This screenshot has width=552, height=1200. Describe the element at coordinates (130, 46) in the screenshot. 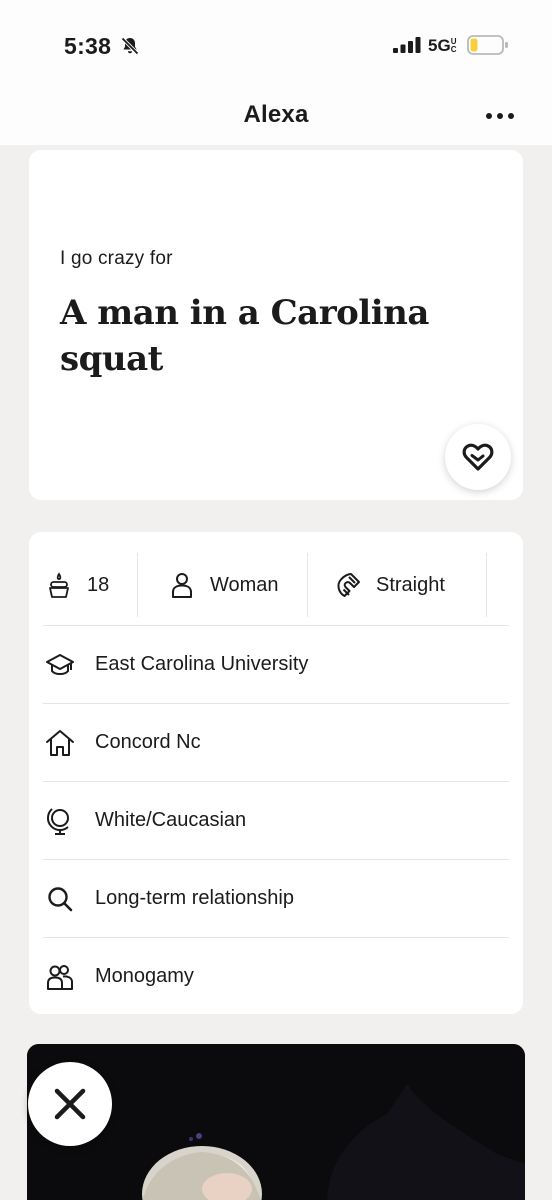

I see `bell-slash-icon` at that location.